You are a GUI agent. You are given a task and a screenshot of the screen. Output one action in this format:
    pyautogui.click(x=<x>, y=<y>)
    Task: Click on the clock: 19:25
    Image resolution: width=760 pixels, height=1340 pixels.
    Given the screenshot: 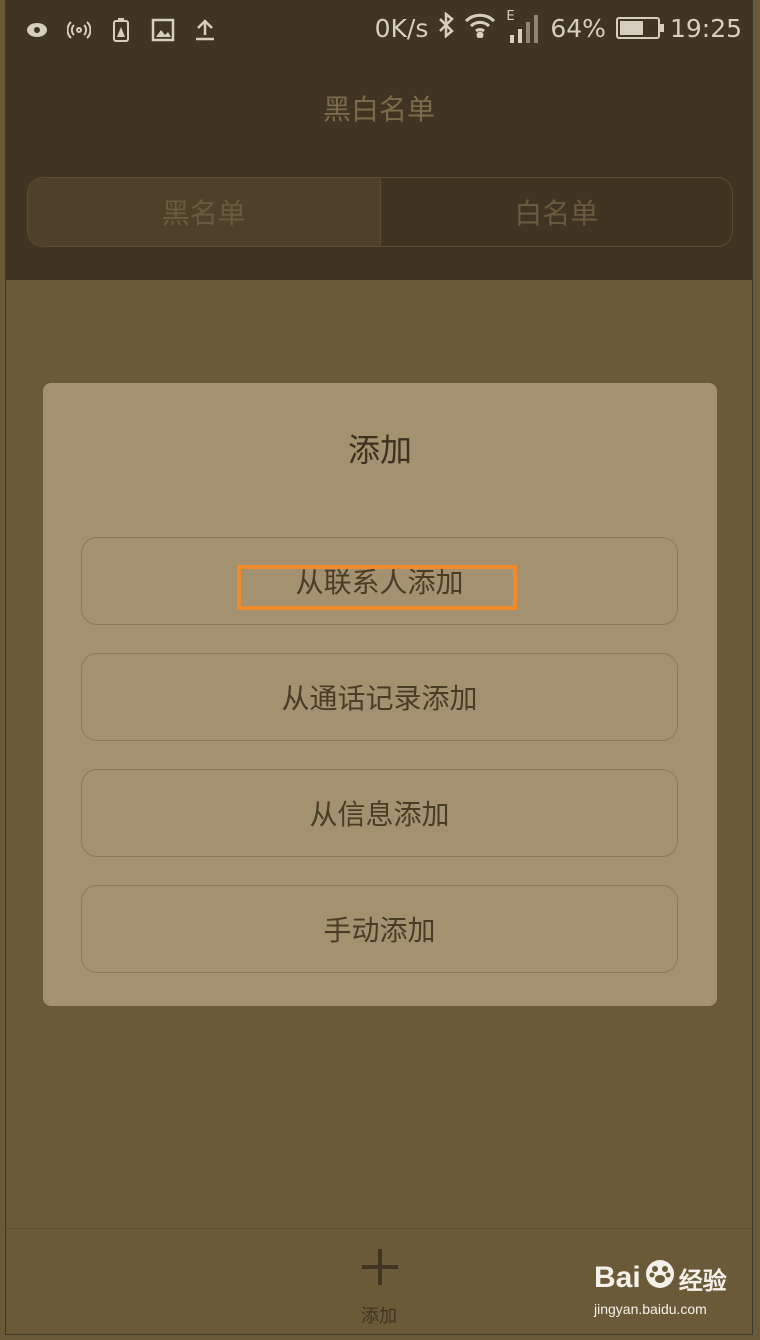 What is the action you would take?
    pyautogui.click(x=705, y=28)
    